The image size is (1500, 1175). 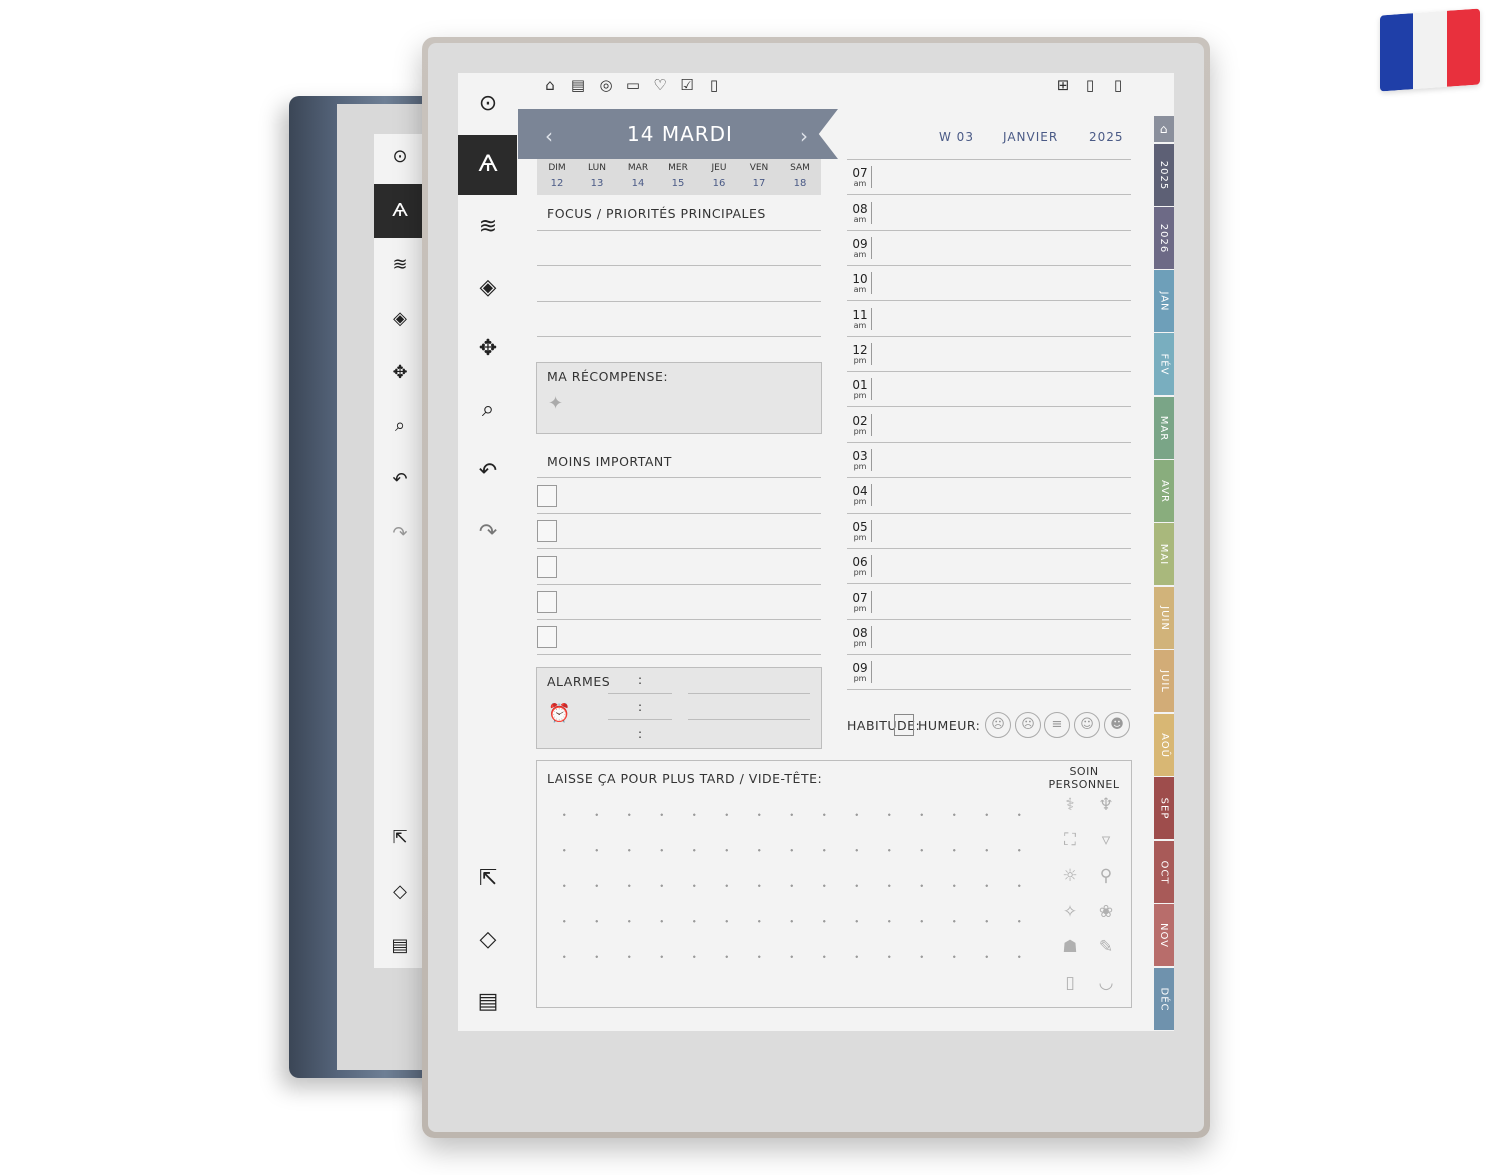 I want to click on home-icon: ⌂, so click(x=550, y=85).